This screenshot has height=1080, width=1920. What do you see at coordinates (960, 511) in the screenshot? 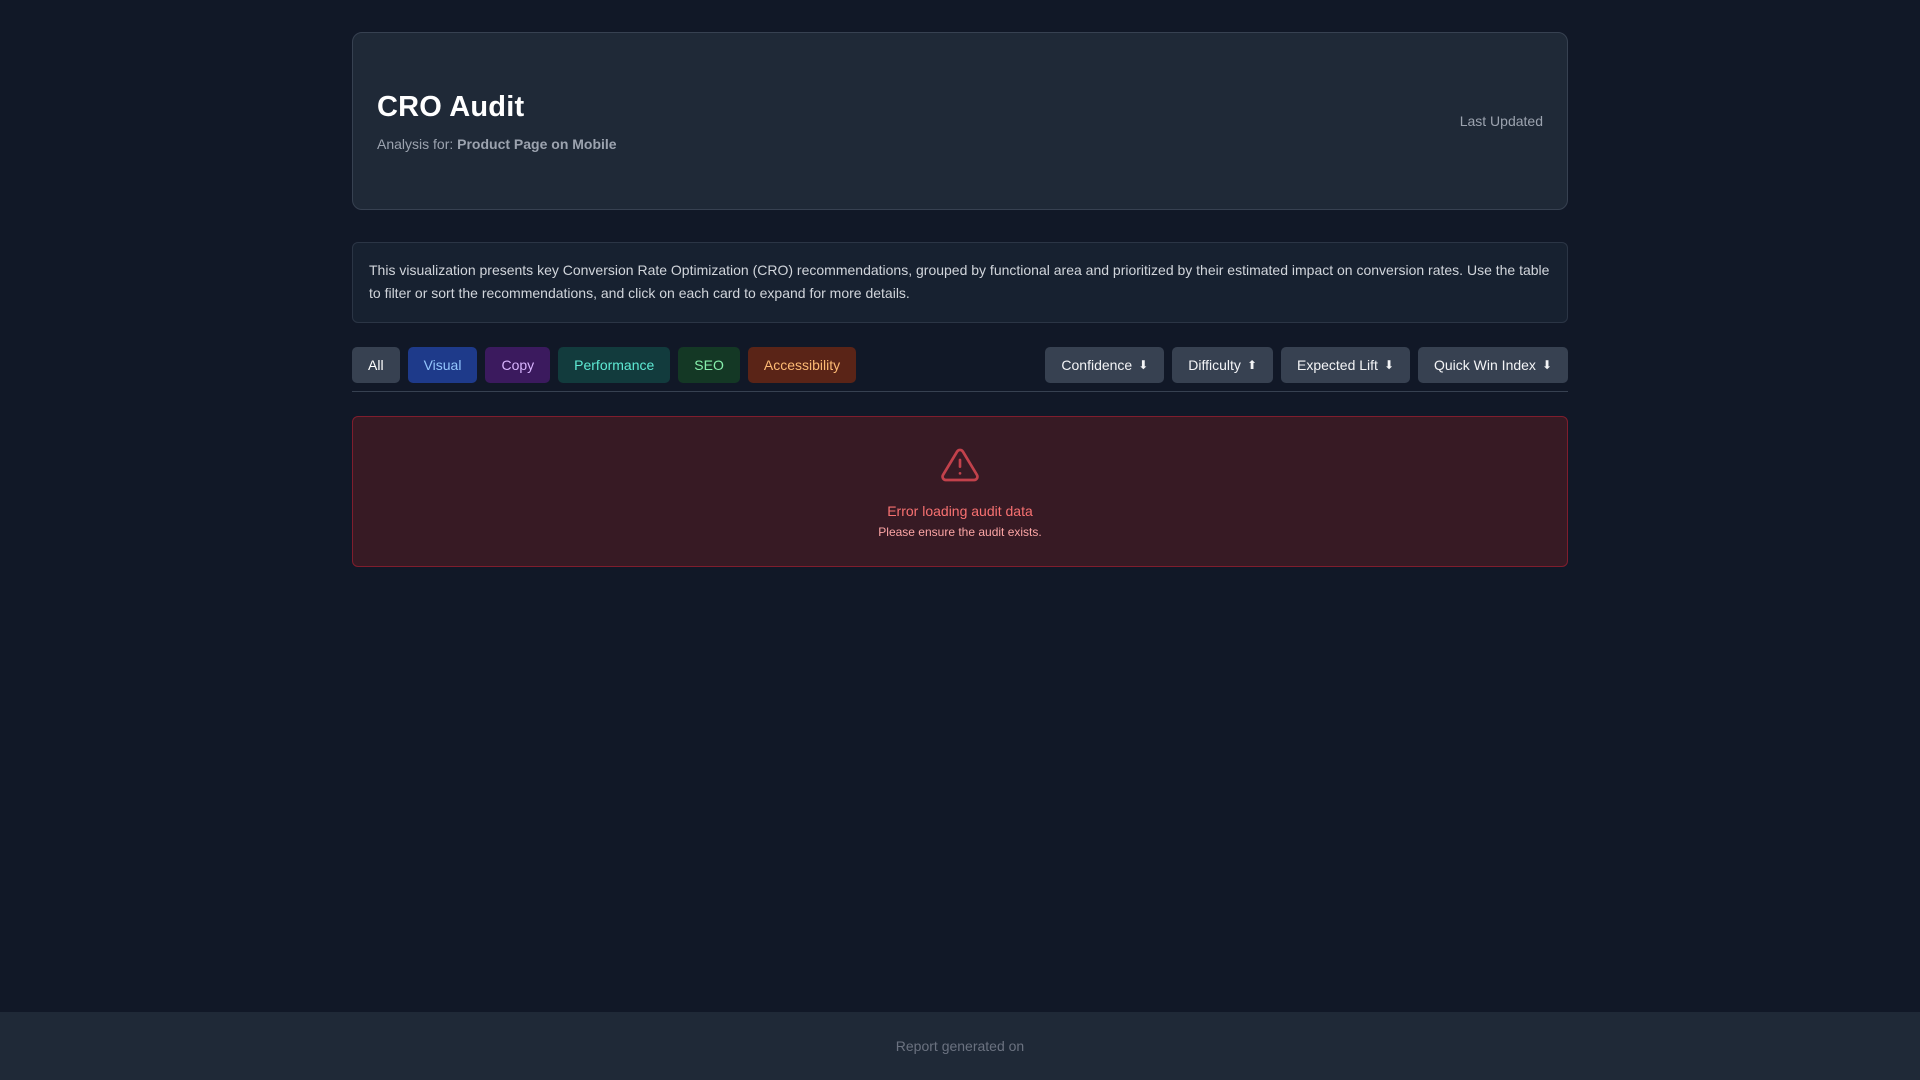
I see `error-title: Error loading audit data` at bounding box center [960, 511].